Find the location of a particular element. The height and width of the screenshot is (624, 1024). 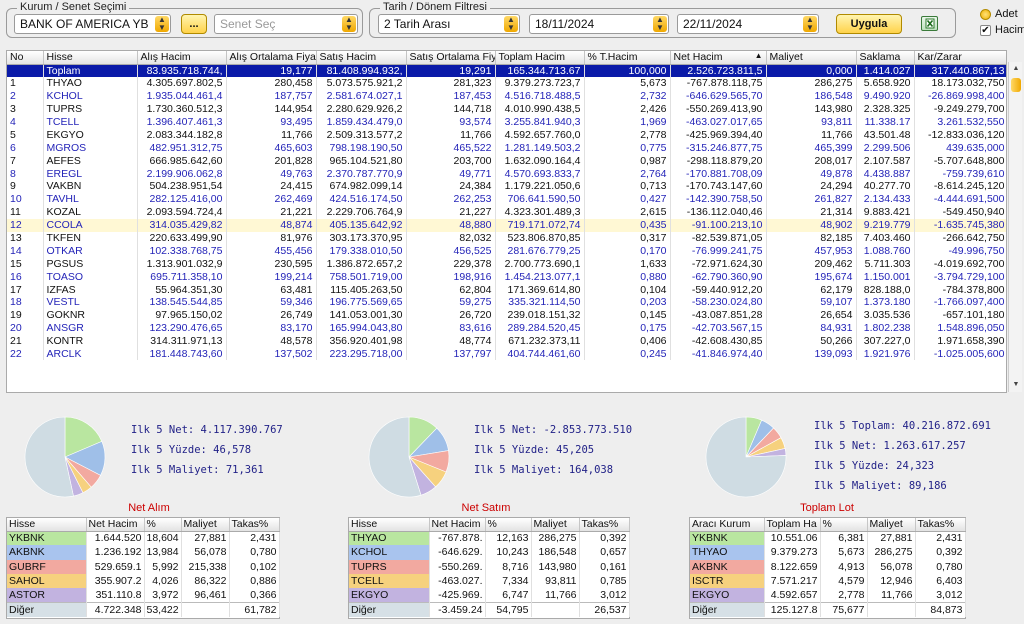

table-cell: 123.290.476,65 is located at coordinates (182, 328).